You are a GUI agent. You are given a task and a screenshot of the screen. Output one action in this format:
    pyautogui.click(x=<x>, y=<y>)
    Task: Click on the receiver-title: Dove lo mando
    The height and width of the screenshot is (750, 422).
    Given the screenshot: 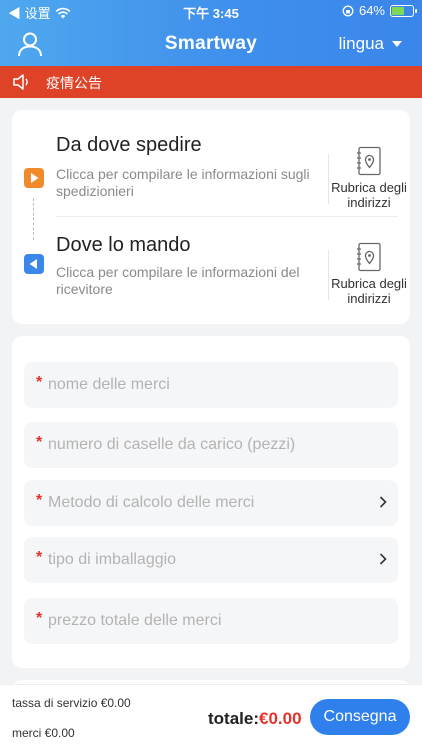 What is the action you would take?
    pyautogui.click(x=123, y=245)
    